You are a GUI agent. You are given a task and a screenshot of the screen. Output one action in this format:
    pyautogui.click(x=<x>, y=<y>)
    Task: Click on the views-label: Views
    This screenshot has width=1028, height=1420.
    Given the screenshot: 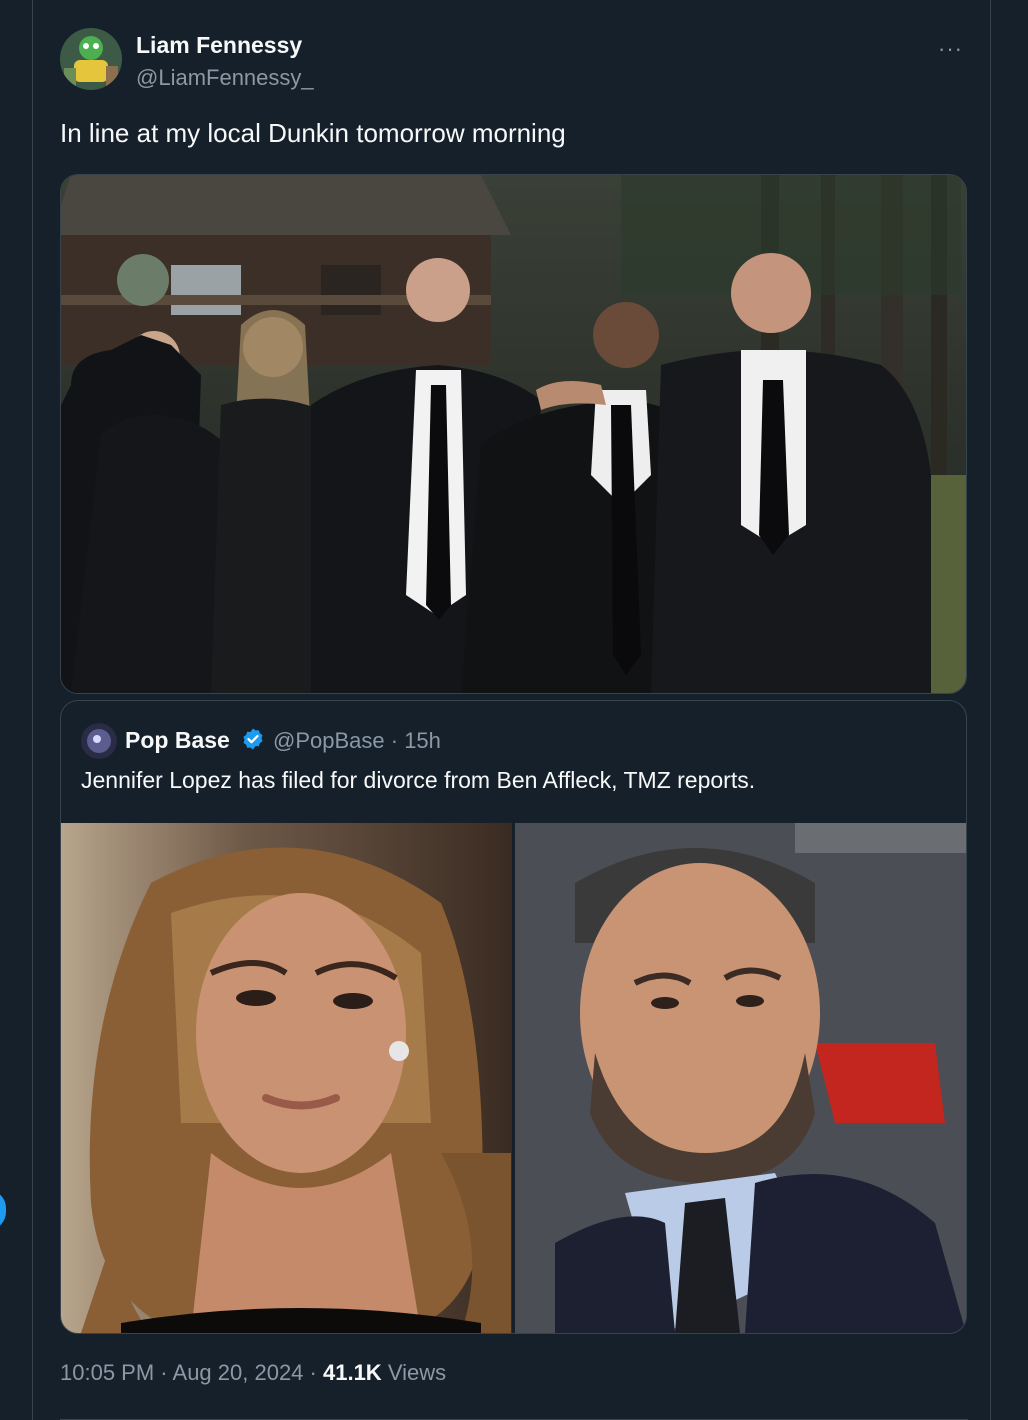 What is the action you would take?
    pyautogui.click(x=414, y=1372)
    